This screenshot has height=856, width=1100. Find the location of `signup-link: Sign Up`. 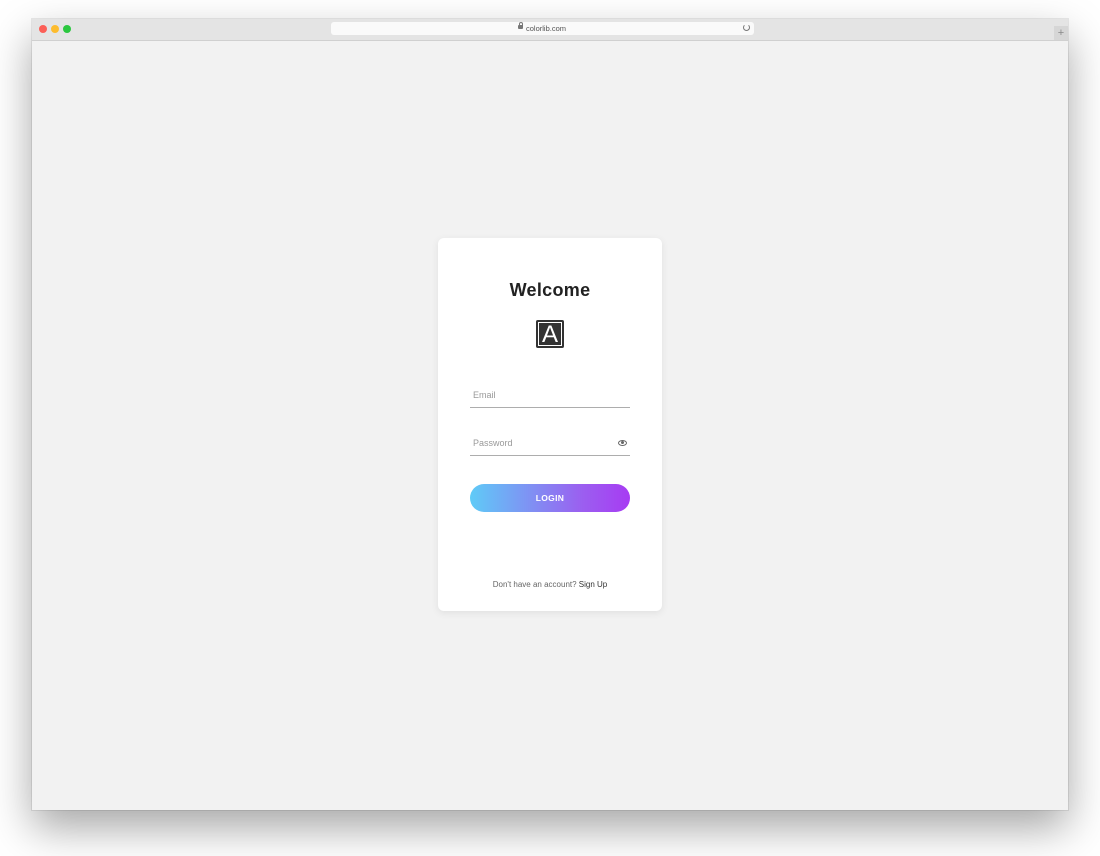

signup-link: Sign Up is located at coordinates (593, 584).